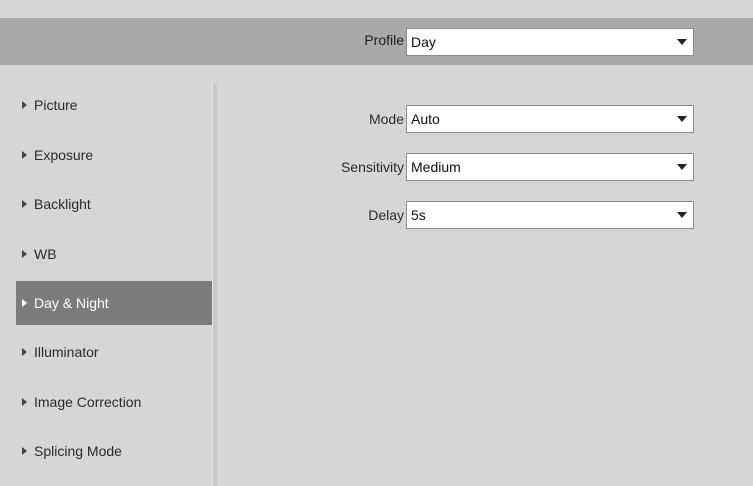 The height and width of the screenshot is (486, 753). Describe the element at coordinates (78, 451) in the screenshot. I see `menu-item-label: Splicing Mode` at that location.